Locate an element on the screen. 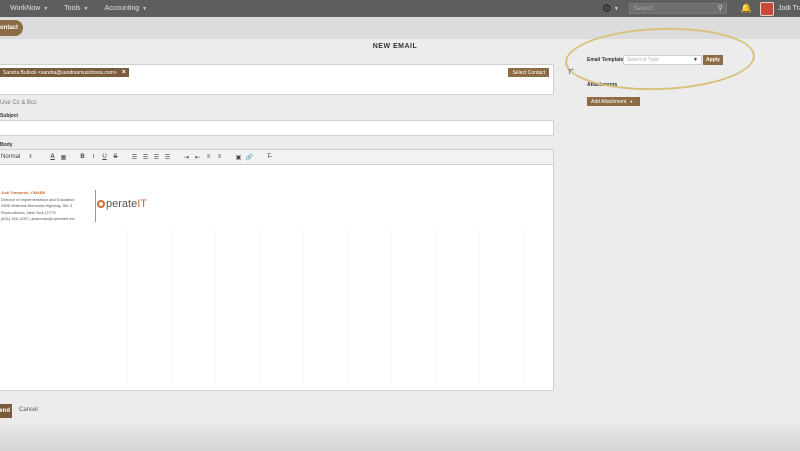  nav-accounting: Accounting ▼ is located at coordinates (125, 8).